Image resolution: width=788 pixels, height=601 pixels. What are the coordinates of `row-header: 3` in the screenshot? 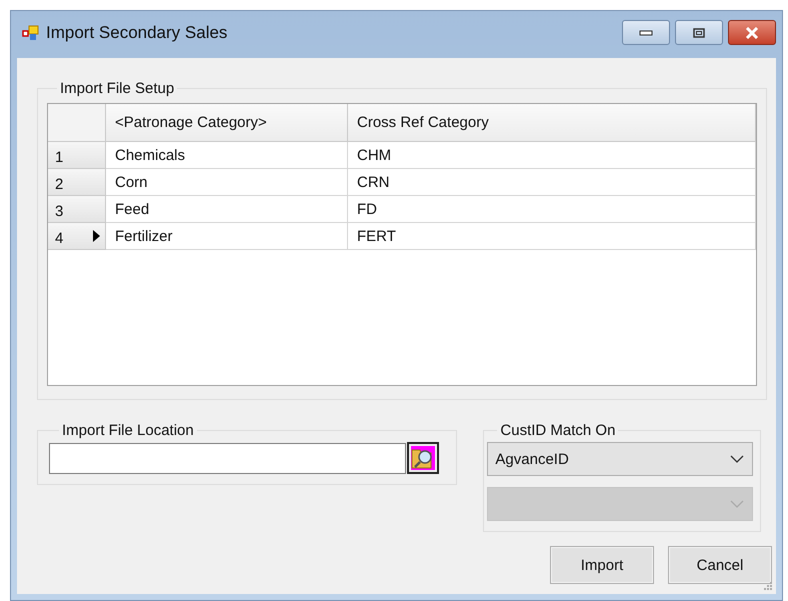 It's located at (77, 209).